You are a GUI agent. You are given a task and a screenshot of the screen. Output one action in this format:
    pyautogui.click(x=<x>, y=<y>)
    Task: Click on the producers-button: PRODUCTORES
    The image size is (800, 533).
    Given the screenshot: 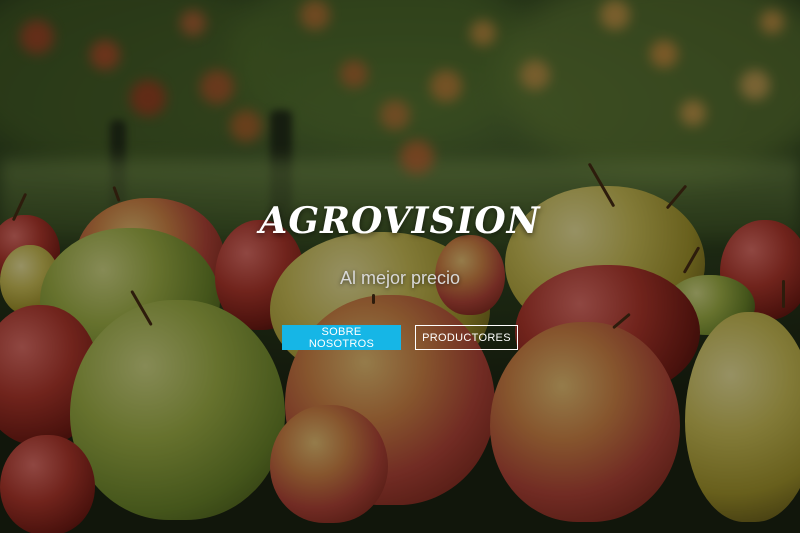 What is the action you would take?
    pyautogui.click(x=466, y=337)
    